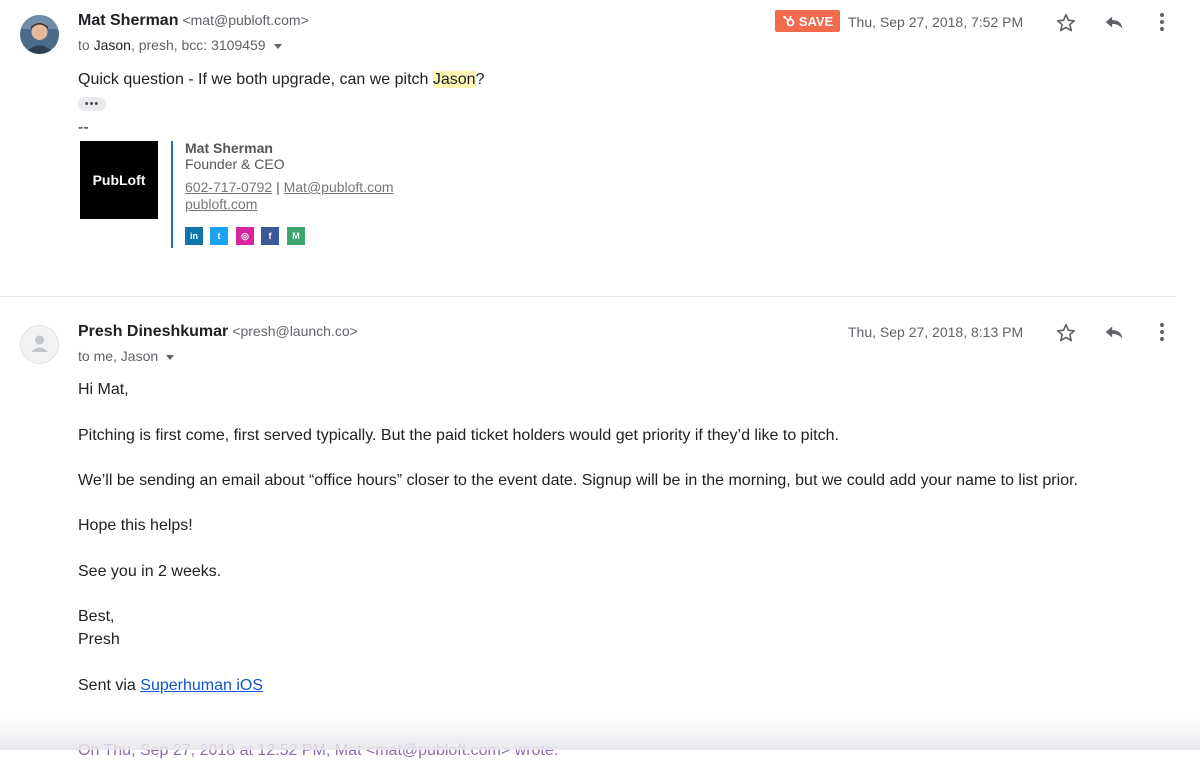  Describe the element at coordinates (816, 21) in the screenshot. I see `save-label: SAVE` at that location.